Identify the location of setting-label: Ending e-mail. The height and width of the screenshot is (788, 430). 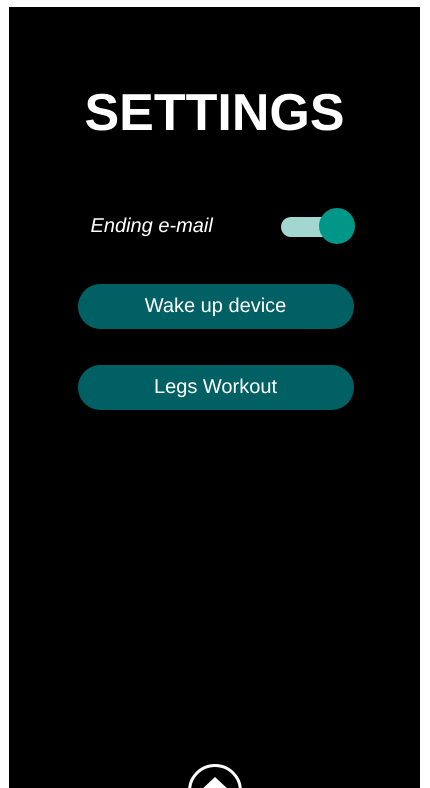
(151, 226).